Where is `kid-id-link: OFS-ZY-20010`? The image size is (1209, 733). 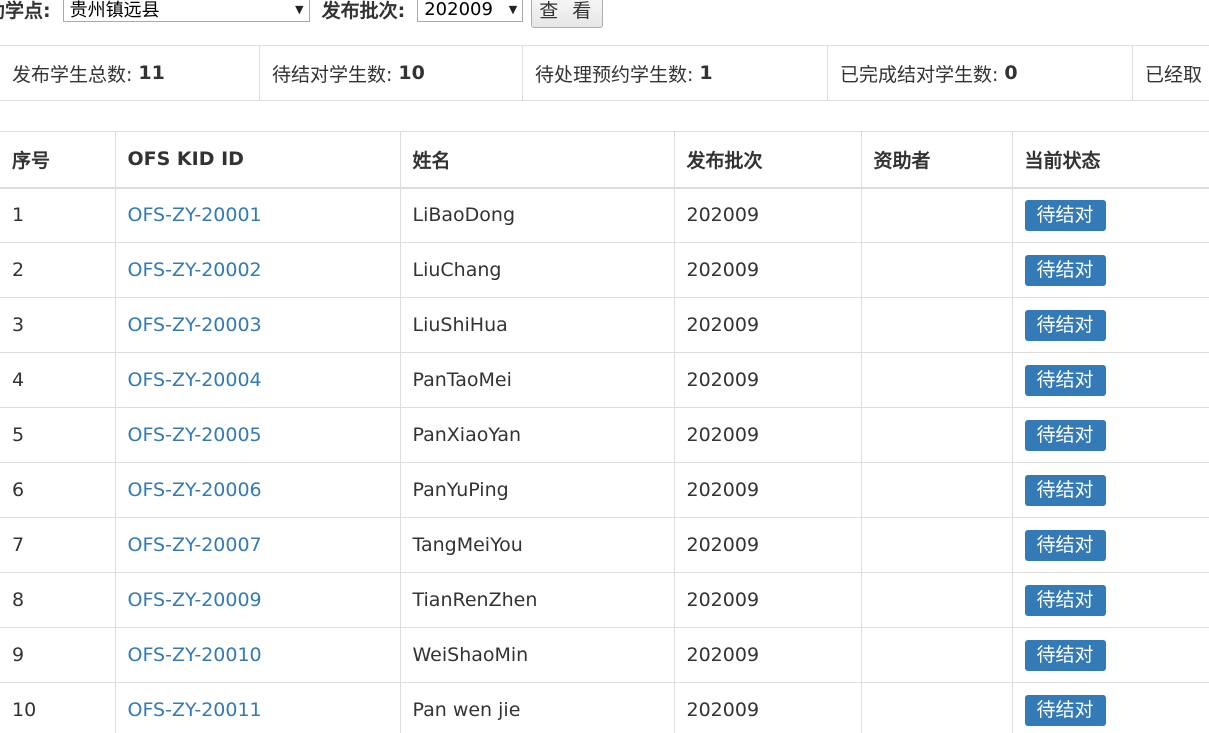
kid-id-link: OFS-ZY-20010 is located at coordinates (195, 655).